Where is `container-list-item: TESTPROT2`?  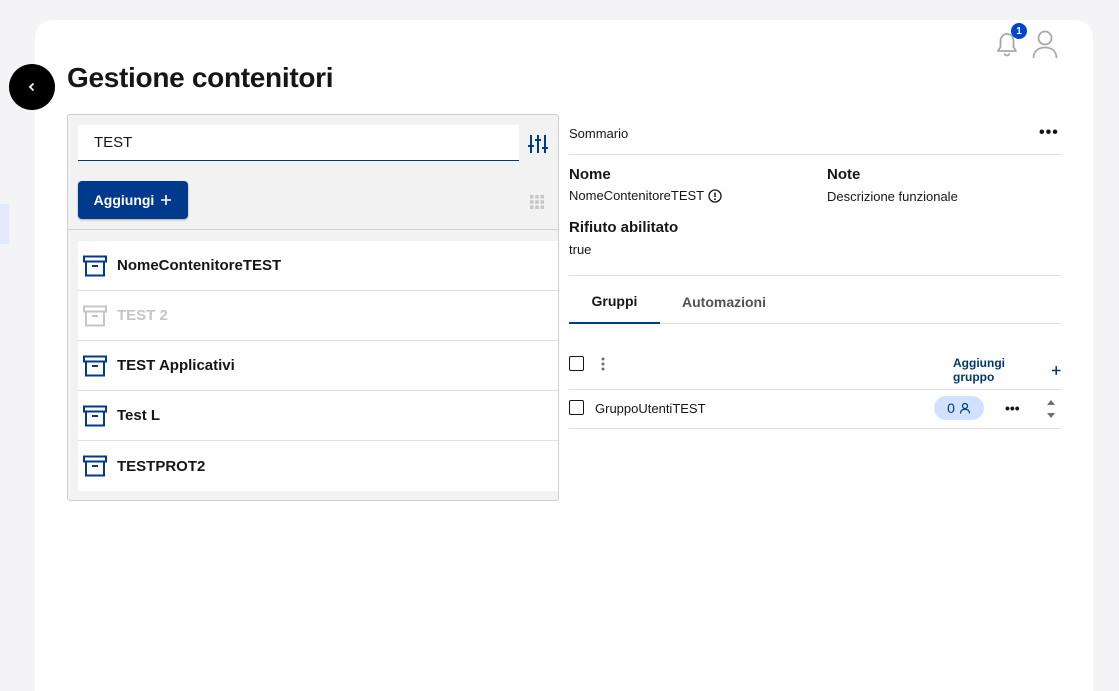
container-list-item: TESTPROT2 is located at coordinates (318, 466).